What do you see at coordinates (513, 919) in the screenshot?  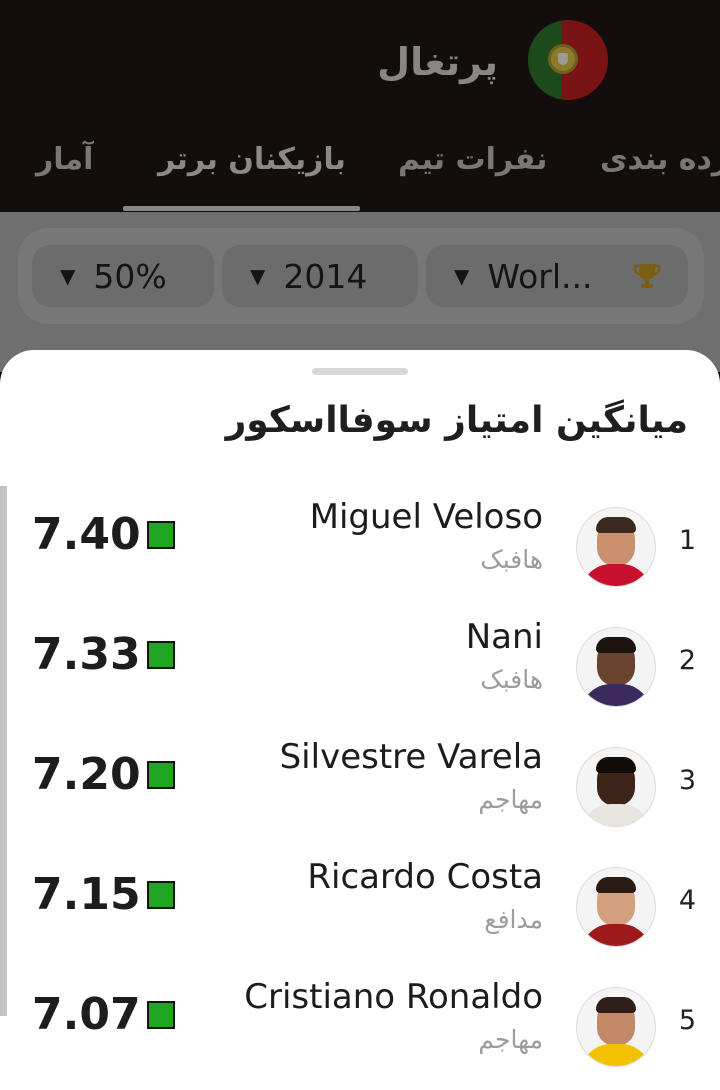 I see `player-position: مدافع` at bounding box center [513, 919].